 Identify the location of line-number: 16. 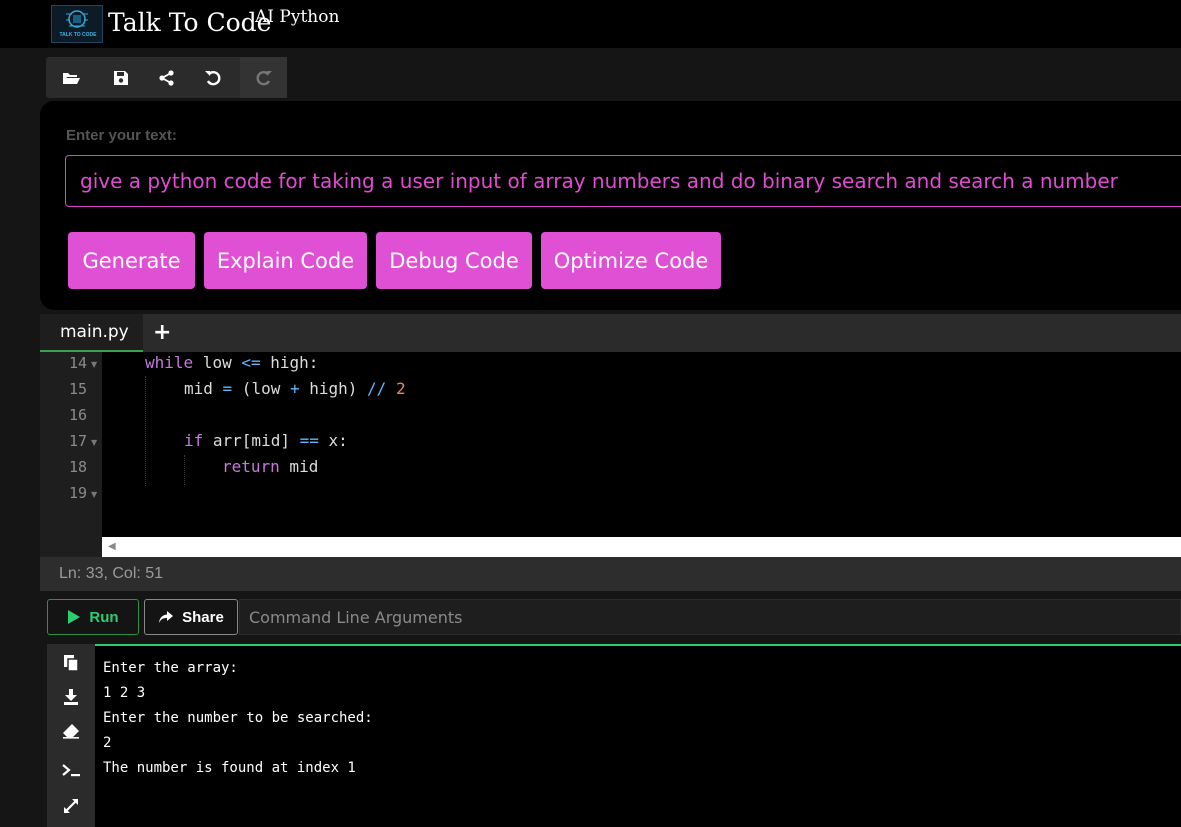
(77, 415).